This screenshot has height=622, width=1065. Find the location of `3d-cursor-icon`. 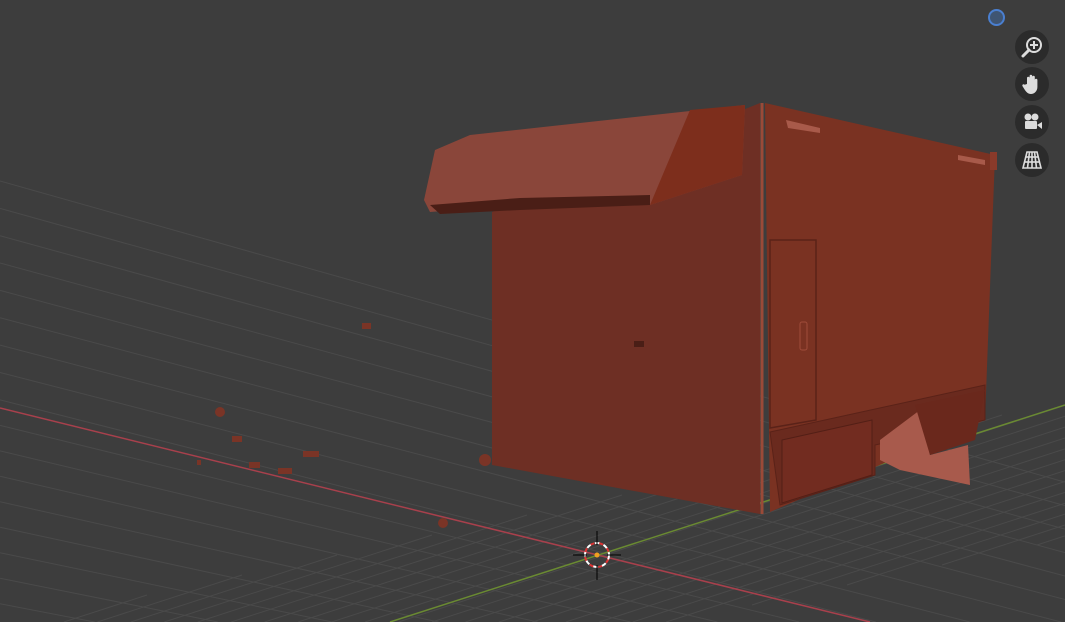

3d-cursor-icon is located at coordinates (597, 555).